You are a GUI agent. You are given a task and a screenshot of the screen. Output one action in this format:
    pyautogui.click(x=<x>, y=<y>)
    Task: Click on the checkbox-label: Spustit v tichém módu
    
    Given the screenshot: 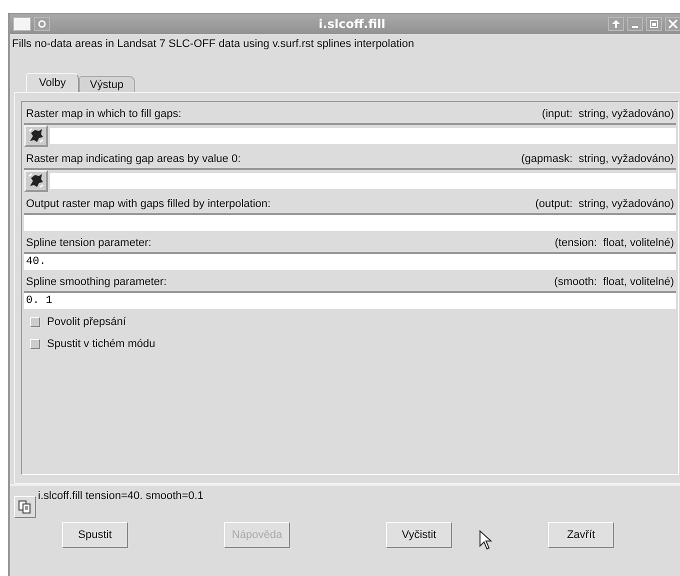 What is the action you would take?
    pyautogui.click(x=101, y=344)
    